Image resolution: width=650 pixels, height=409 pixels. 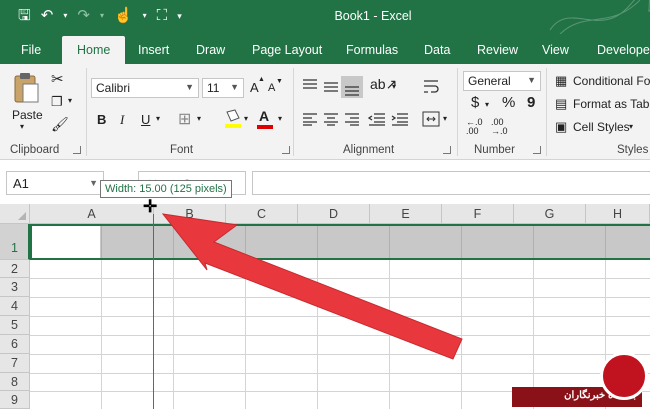 What do you see at coordinates (581, 380) in the screenshot?
I see `watermark: باشگاه خبرنگاران` at bounding box center [581, 380].